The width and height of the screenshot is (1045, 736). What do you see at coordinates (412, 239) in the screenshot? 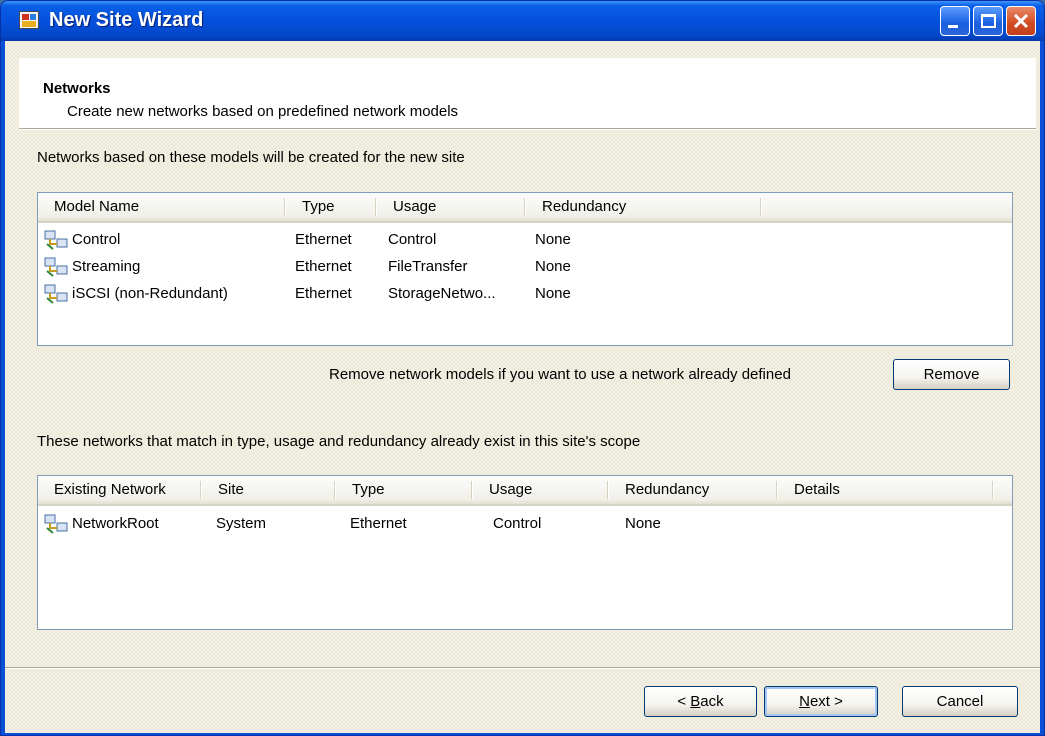
I see `model-usage-cell: Control` at bounding box center [412, 239].